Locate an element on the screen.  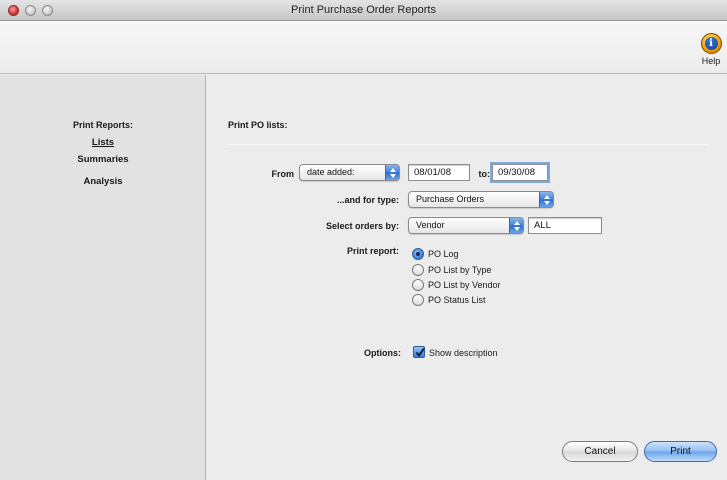
section-title: Print PO lists: is located at coordinates (258, 125).